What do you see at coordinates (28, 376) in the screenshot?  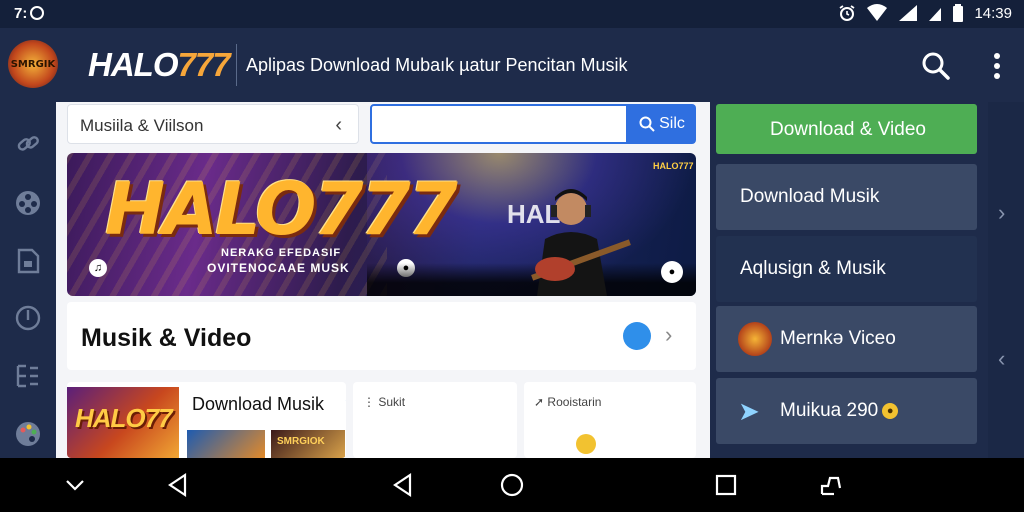 I see `list-icon` at bounding box center [28, 376].